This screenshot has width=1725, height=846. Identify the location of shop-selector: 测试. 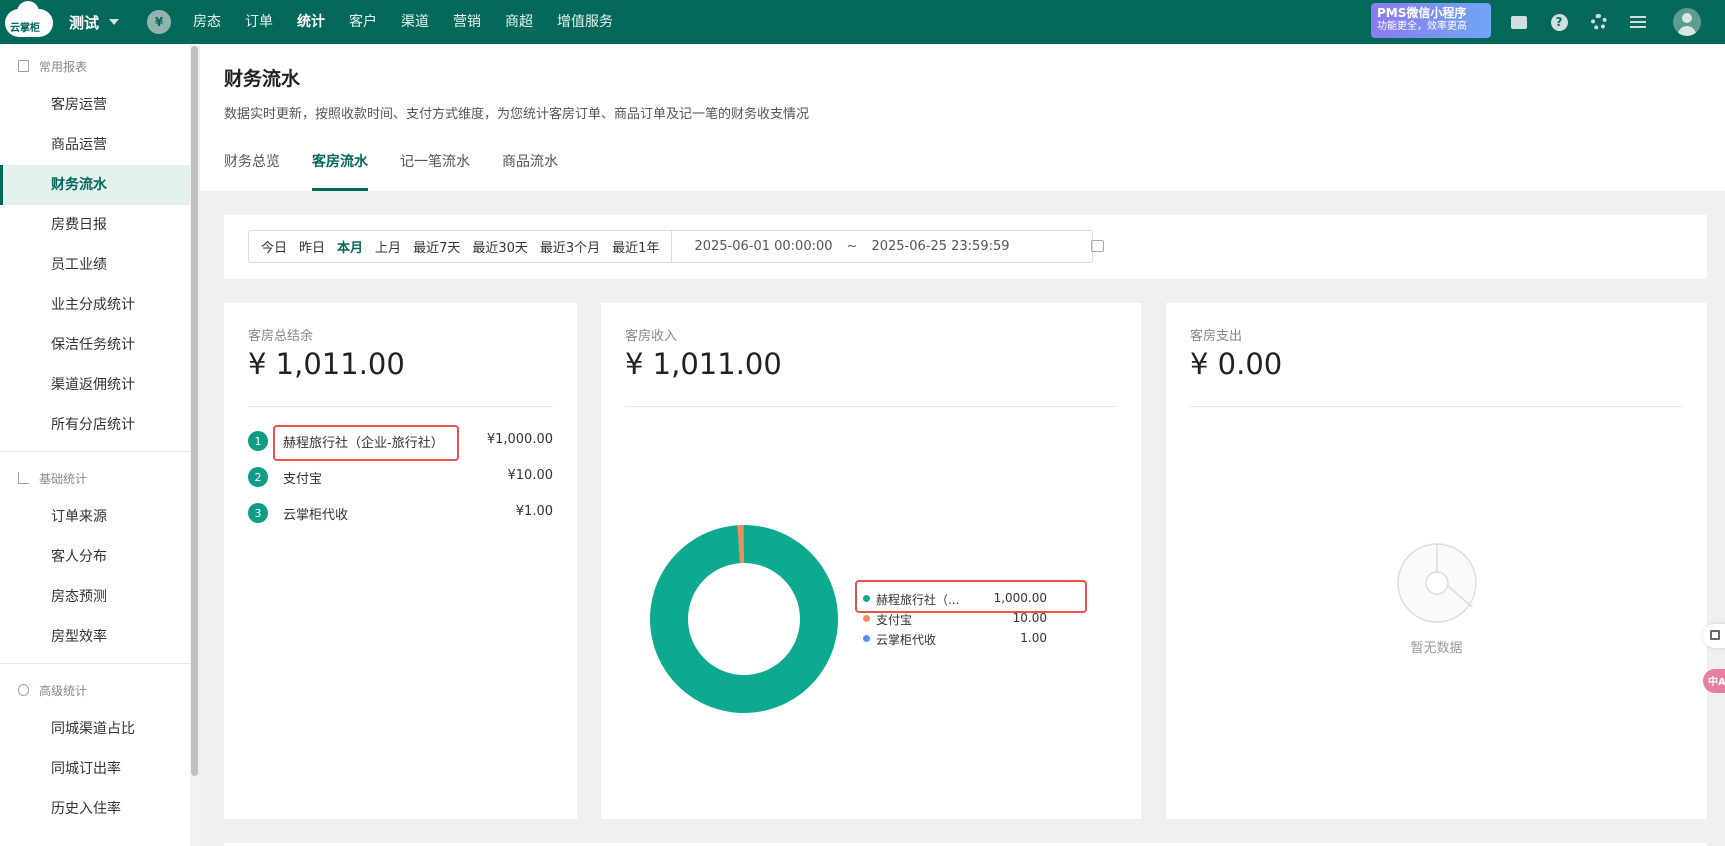
(94, 22).